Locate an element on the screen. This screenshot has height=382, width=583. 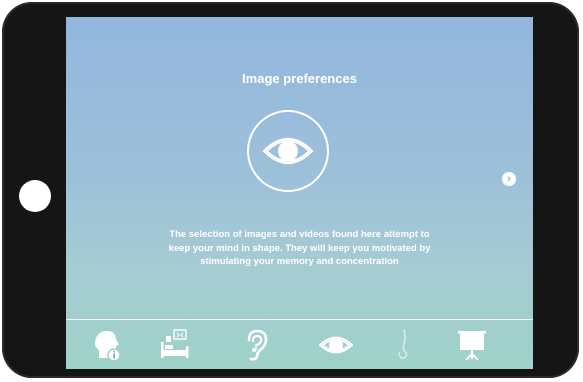
page-title: Image preferences is located at coordinates (299, 78).